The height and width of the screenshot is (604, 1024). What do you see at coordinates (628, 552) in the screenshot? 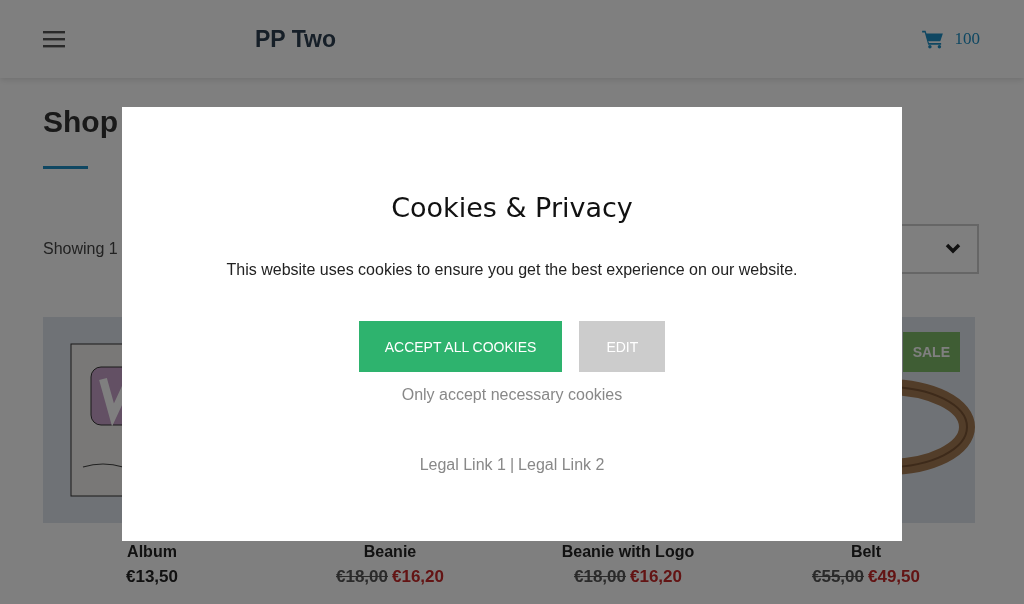
I see `product-name: Beanie with Logo` at bounding box center [628, 552].